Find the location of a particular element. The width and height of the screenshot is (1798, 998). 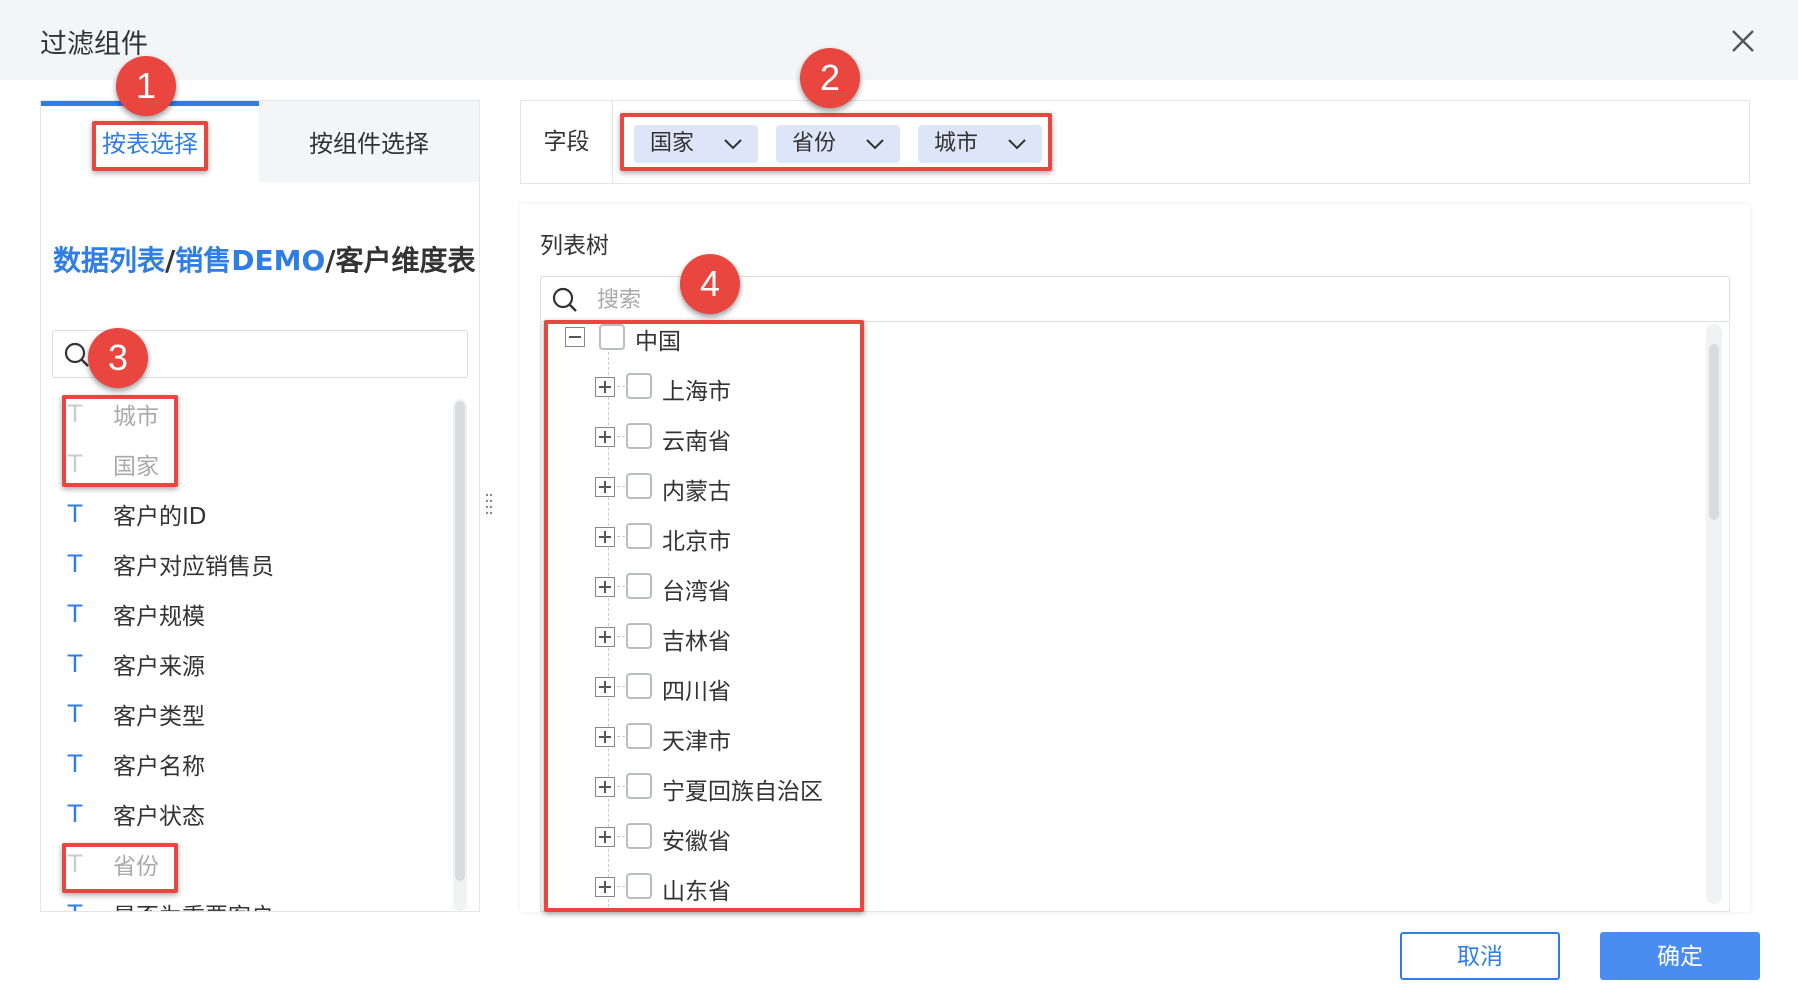

tree-search-input is located at coordinates (1147, 300).